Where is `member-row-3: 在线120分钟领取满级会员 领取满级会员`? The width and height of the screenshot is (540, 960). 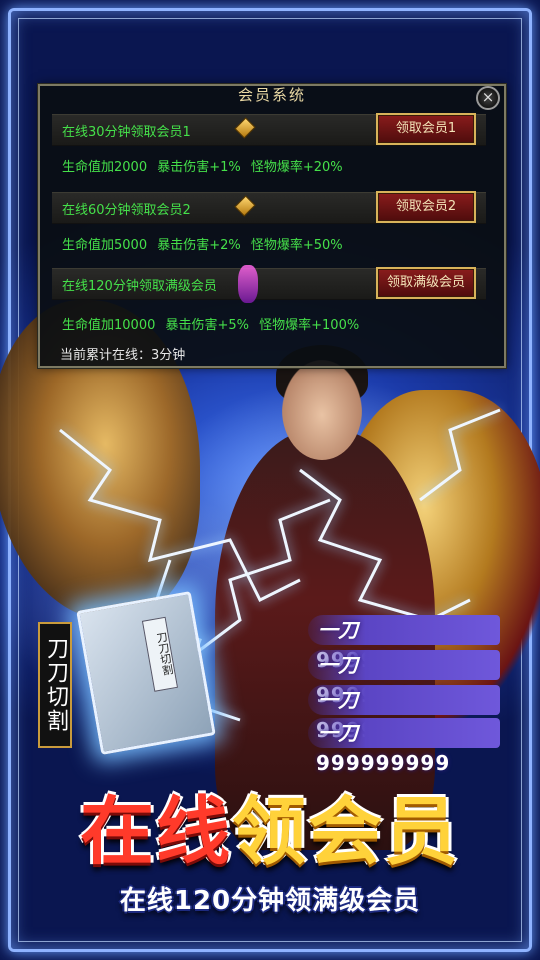
member-row-3: 在线120分钟领取满级会员 领取满级会员 is located at coordinates (269, 284).